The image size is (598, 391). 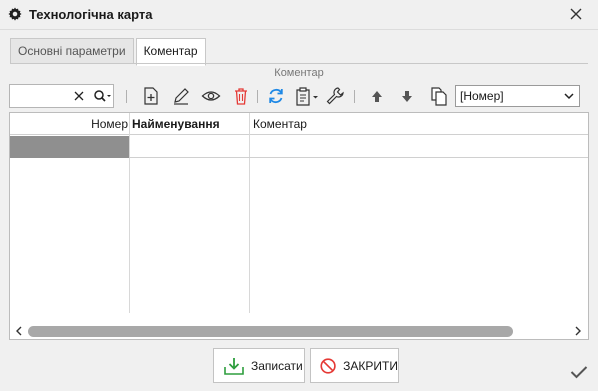 What do you see at coordinates (211, 96) in the screenshot?
I see `view-icon` at bounding box center [211, 96].